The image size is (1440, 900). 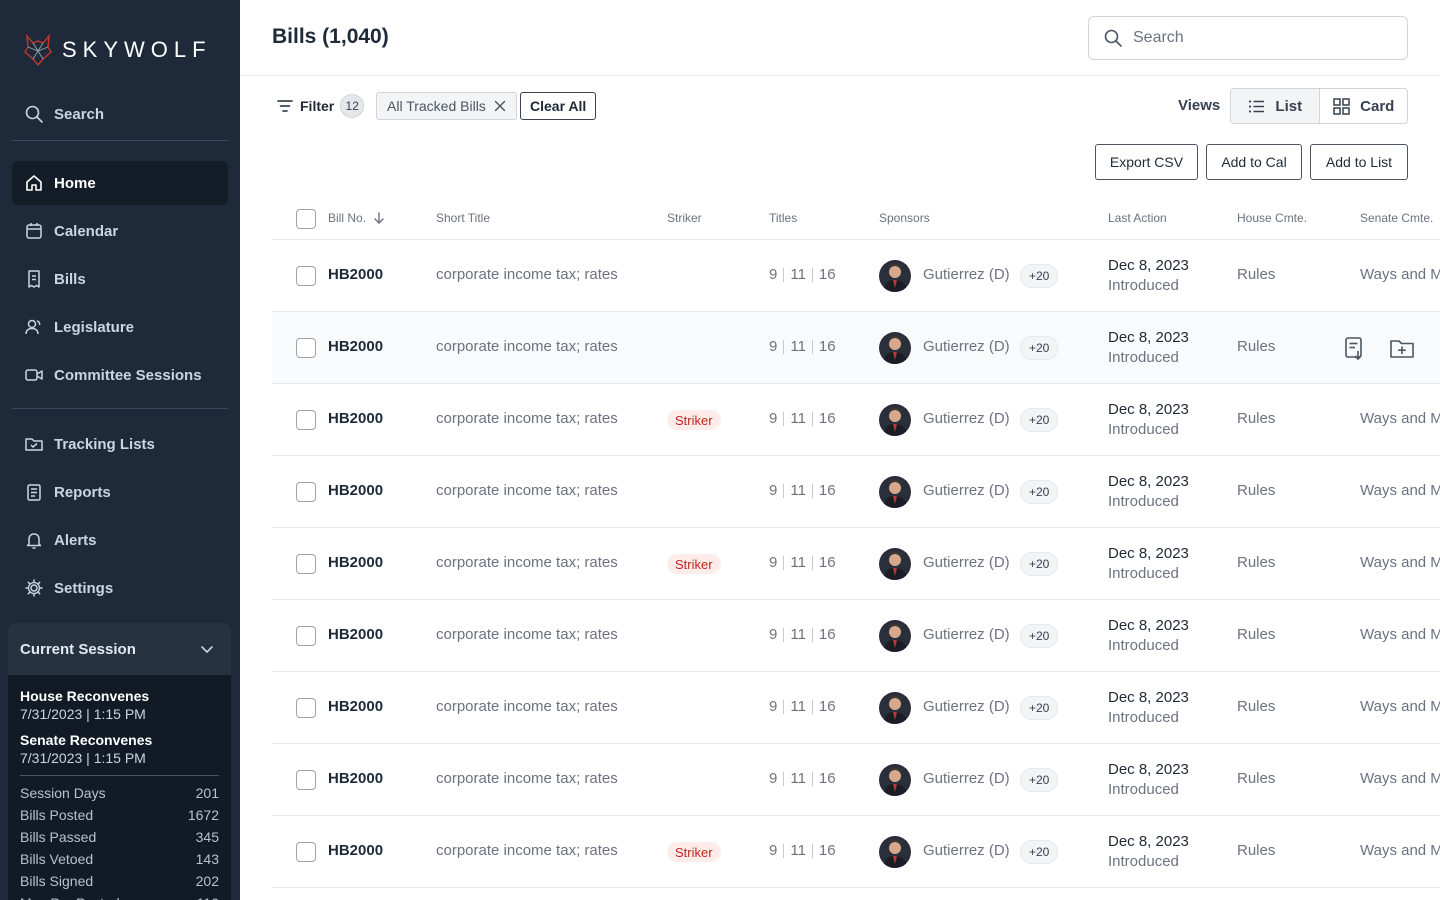 What do you see at coordinates (1396, 218) in the screenshot?
I see `column-header-senate-cmte: Senate Cmte.` at bounding box center [1396, 218].